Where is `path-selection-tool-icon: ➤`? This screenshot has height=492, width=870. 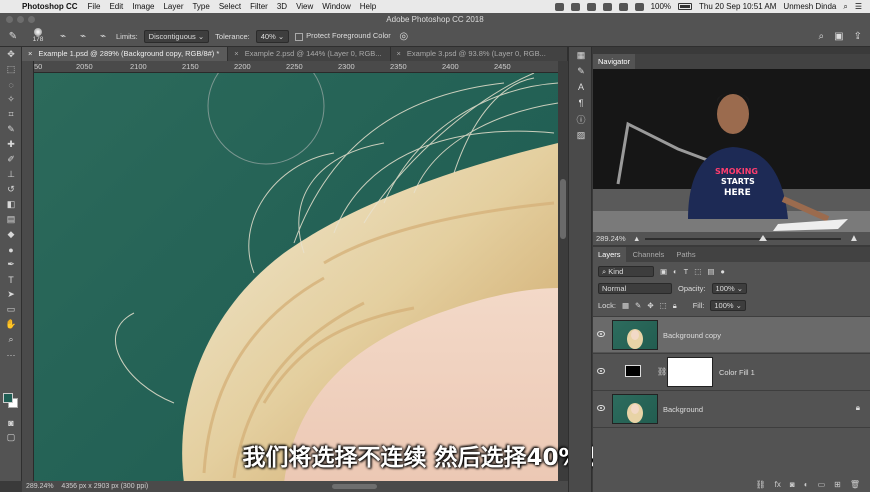
path-selection-tool-icon: ➤ is located at coordinates (11, 294).